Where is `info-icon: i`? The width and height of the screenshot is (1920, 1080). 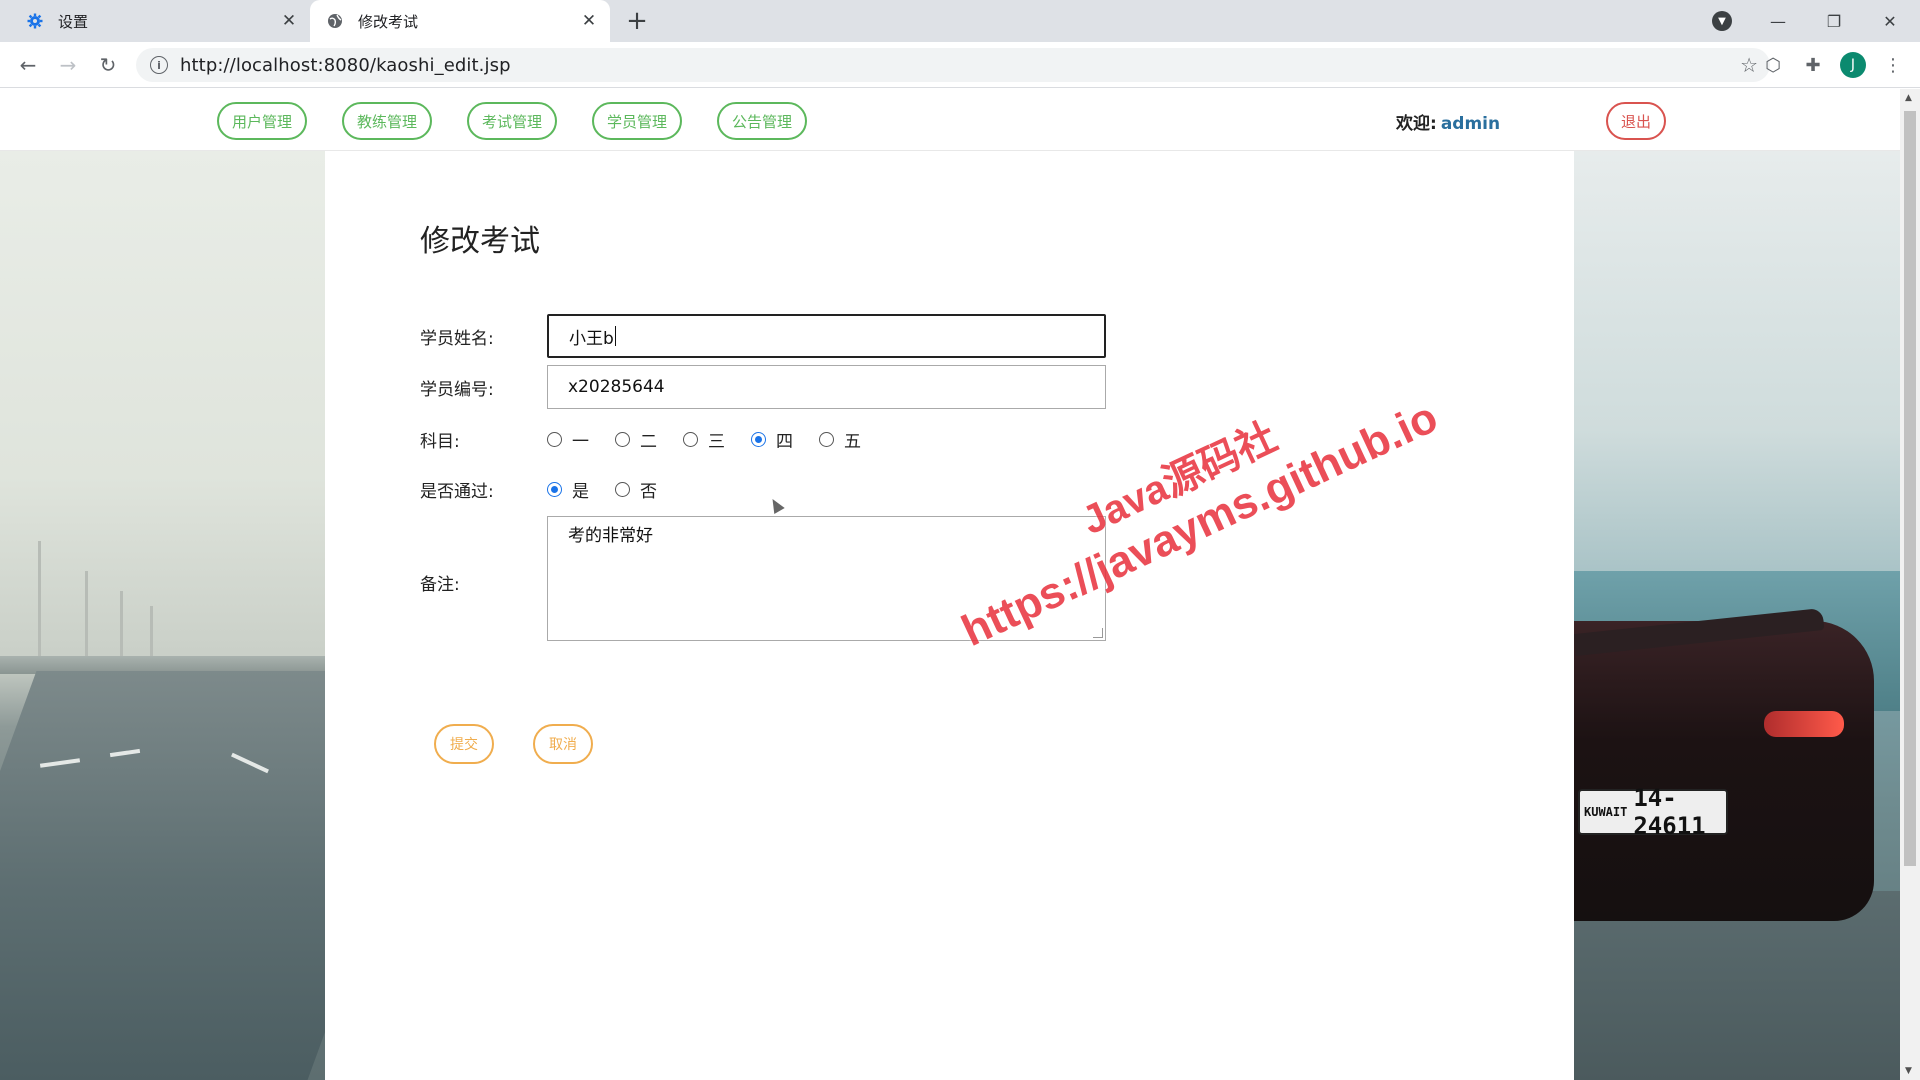 info-icon: i is located at coordinates (159, 65).